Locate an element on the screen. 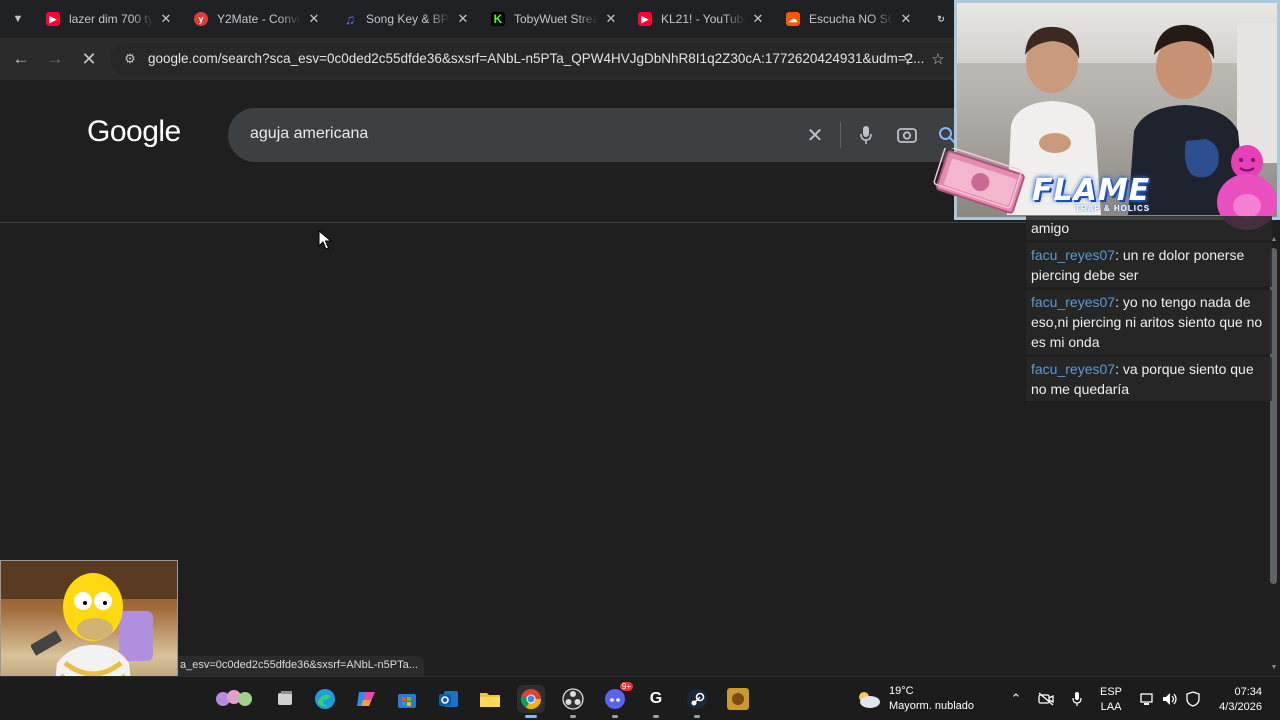  clear-icon: ✕ is located at coordinates (815, 135).